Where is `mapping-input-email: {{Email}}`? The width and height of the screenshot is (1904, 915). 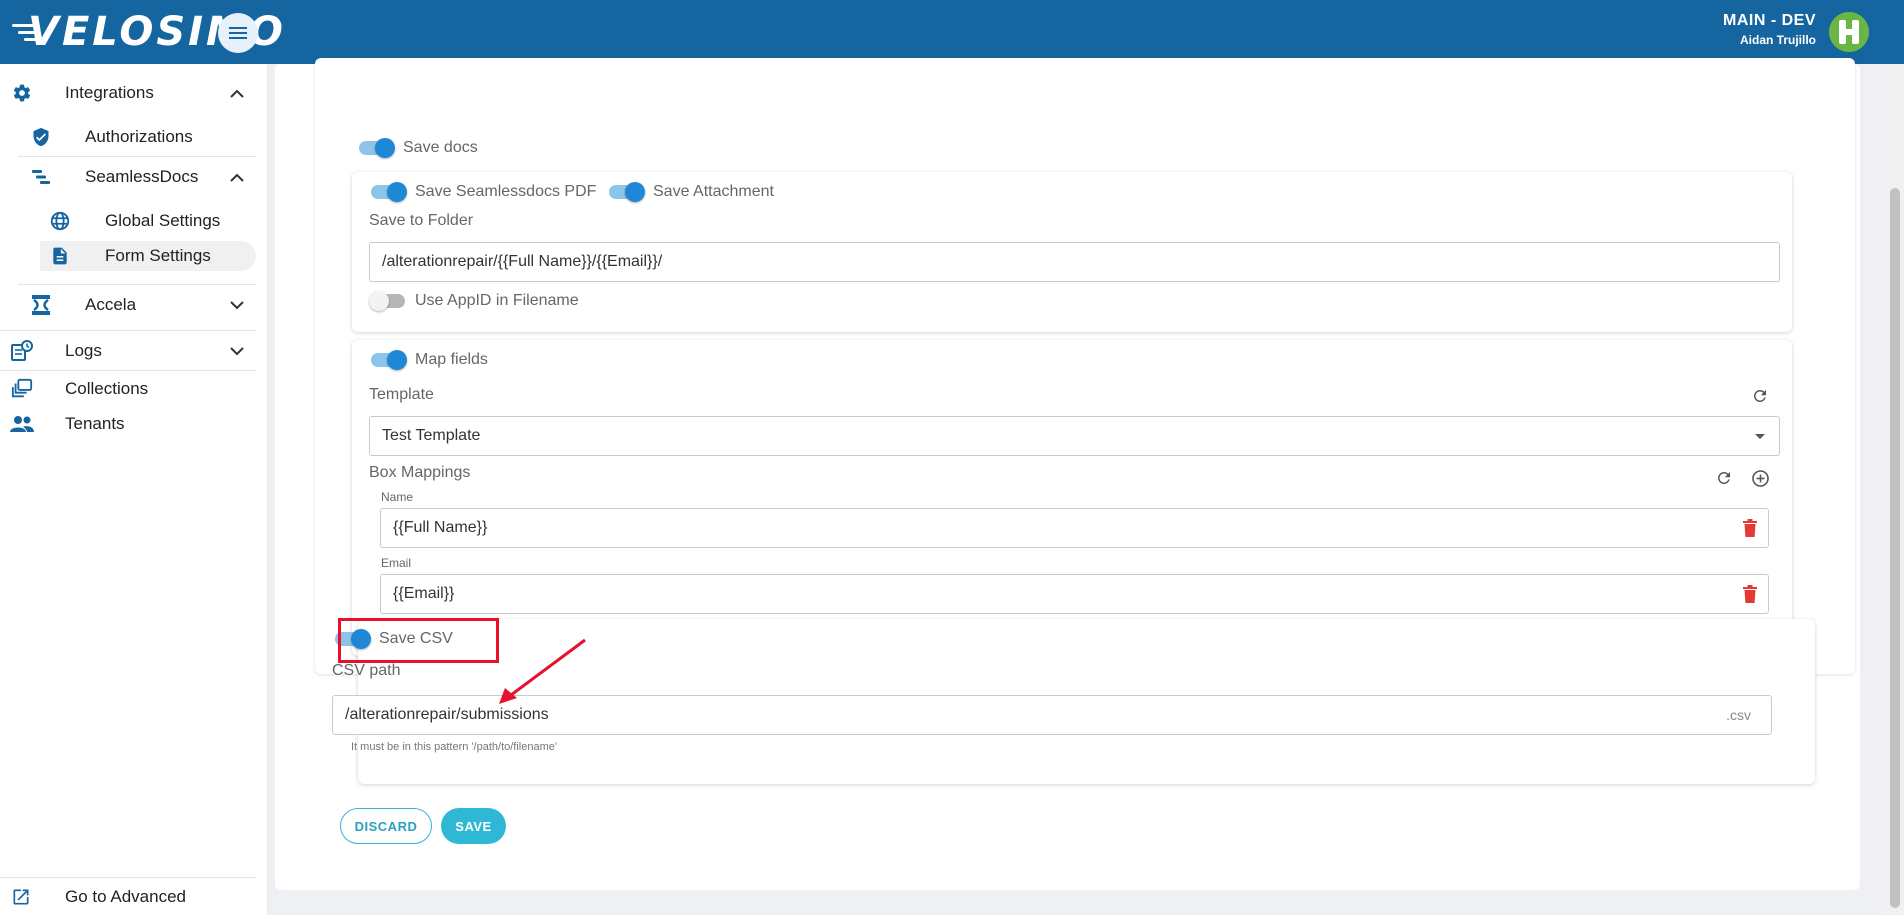
mapping-input-email: {{Email}} is located at coordinates (1074, 594).